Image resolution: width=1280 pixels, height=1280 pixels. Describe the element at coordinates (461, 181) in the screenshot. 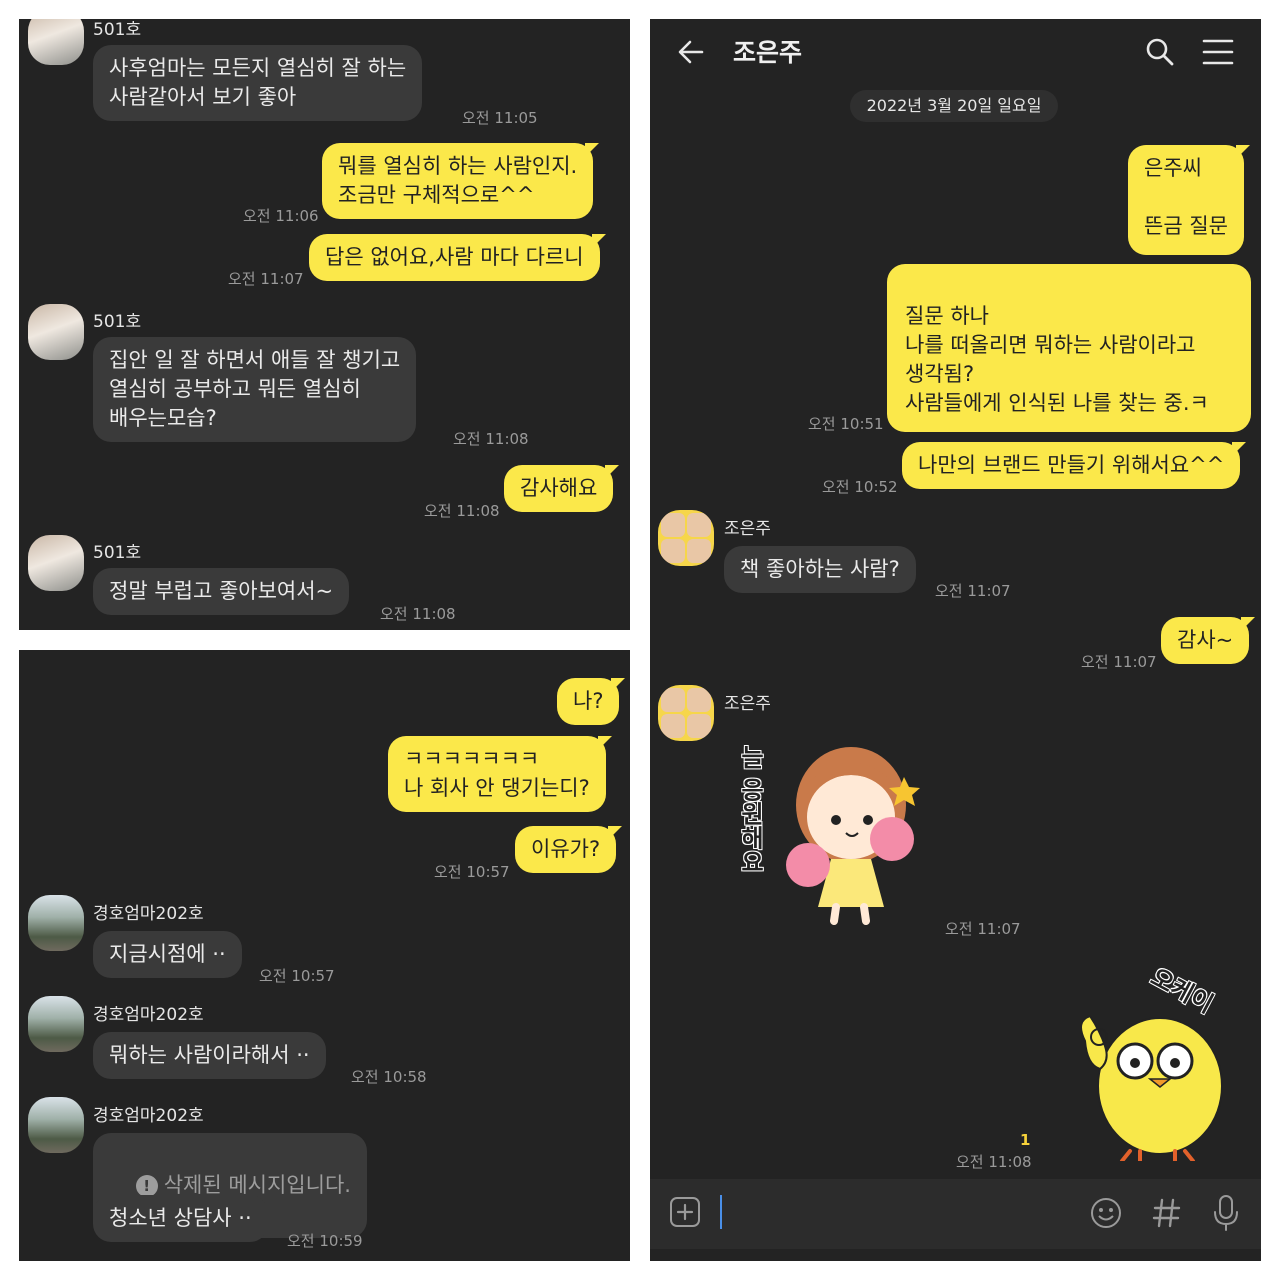

I see `message-bubble-out: 뭐를 열심히 하는 사람인지. 조금만 구체적으로^^` at that location.